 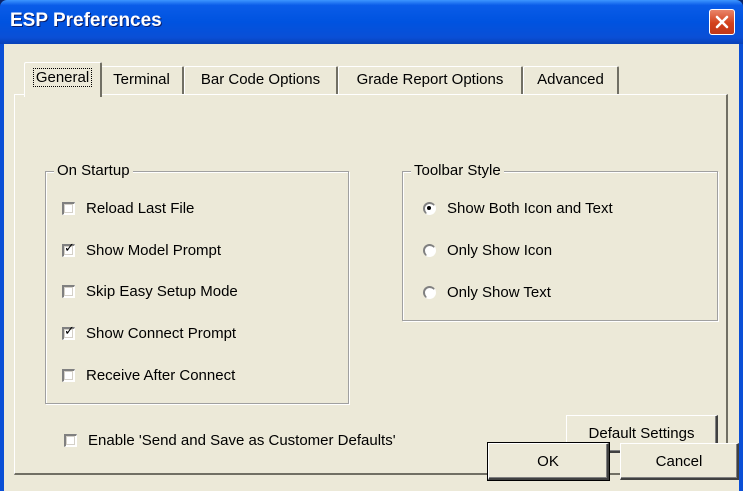 I want to click on checkbox-label: Show Model Prompt, so click(x=154, y=250).